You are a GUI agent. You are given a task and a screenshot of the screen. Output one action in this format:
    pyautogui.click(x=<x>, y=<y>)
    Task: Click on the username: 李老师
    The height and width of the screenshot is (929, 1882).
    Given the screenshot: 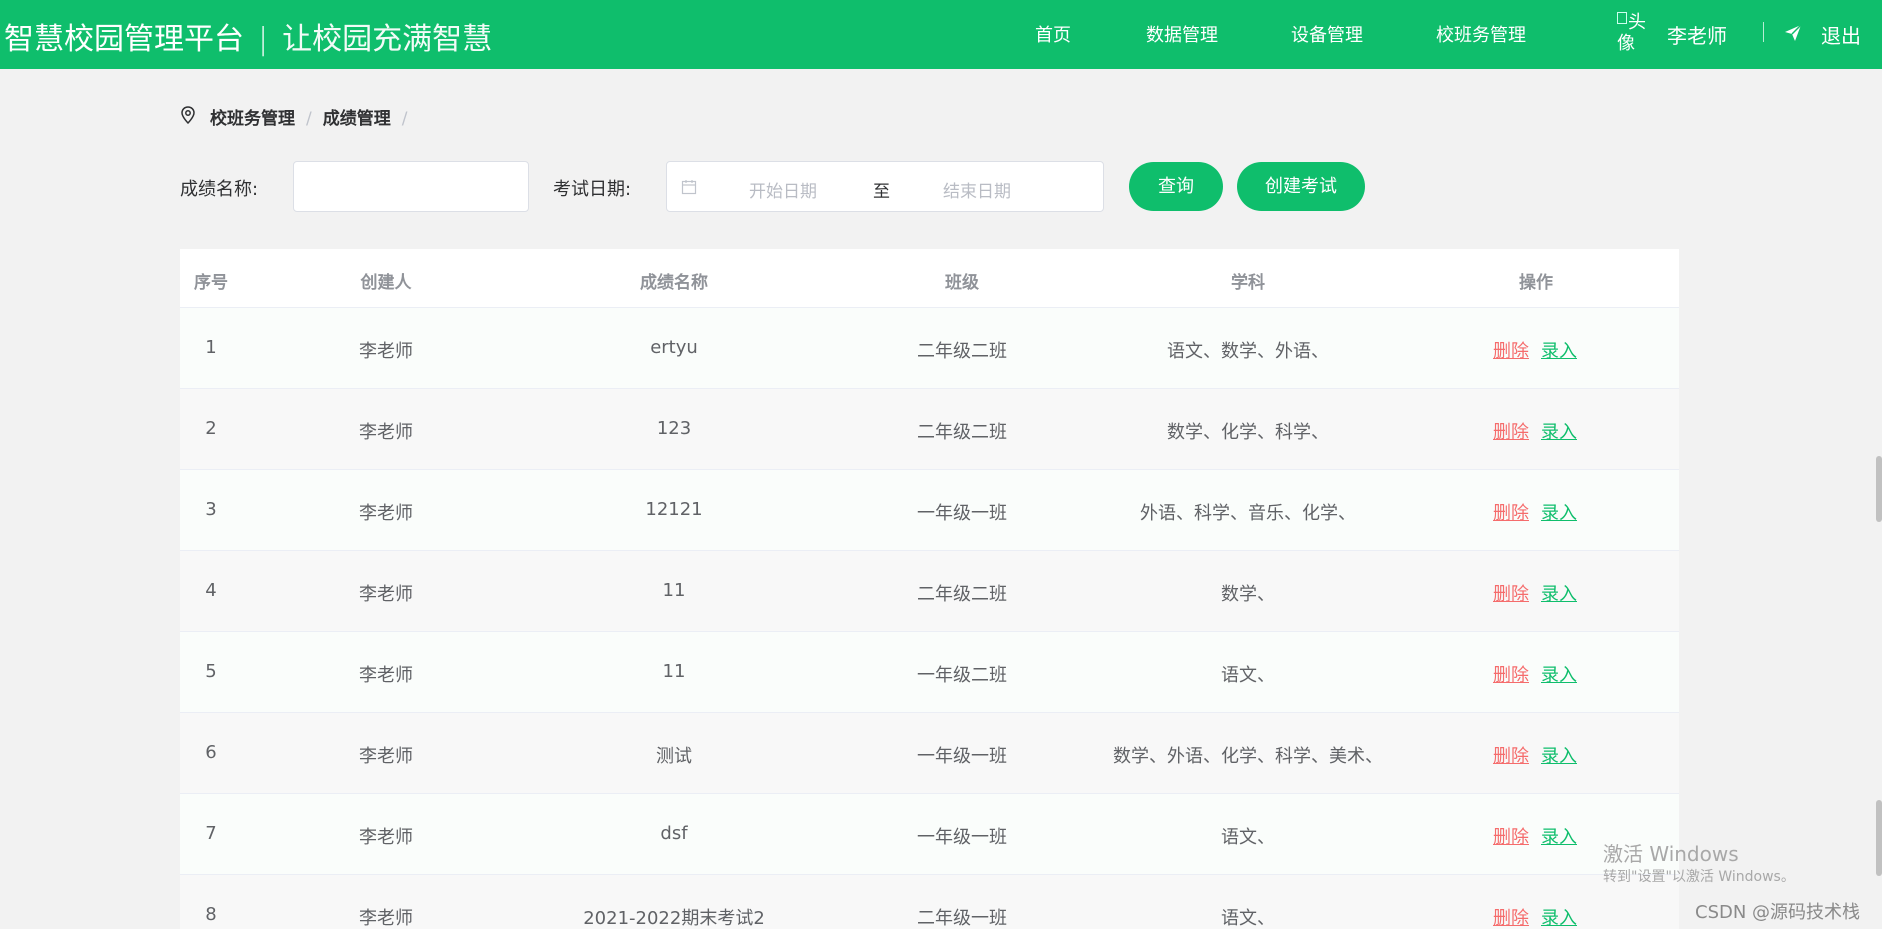 What is the action you would take?
    pyautogui.click(x=1697, y=34)
    